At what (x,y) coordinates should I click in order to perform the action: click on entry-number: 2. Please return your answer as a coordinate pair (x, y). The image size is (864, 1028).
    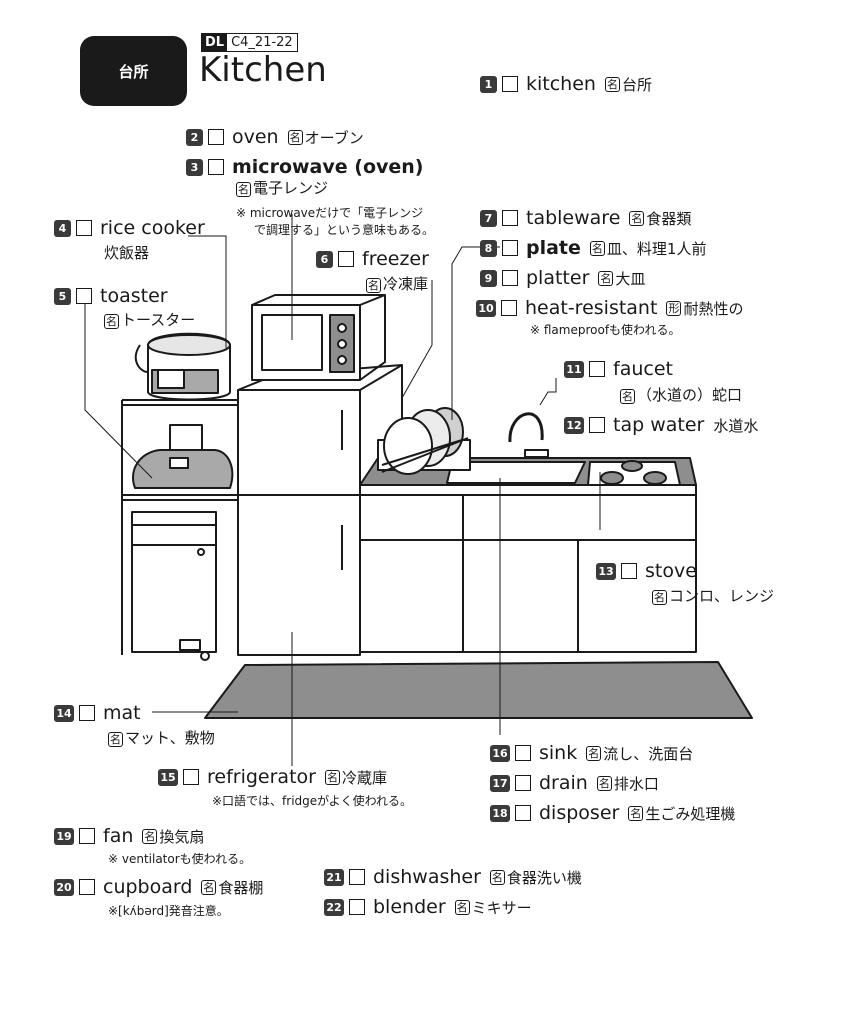
    Looking at the image, I should click on (194, 137).